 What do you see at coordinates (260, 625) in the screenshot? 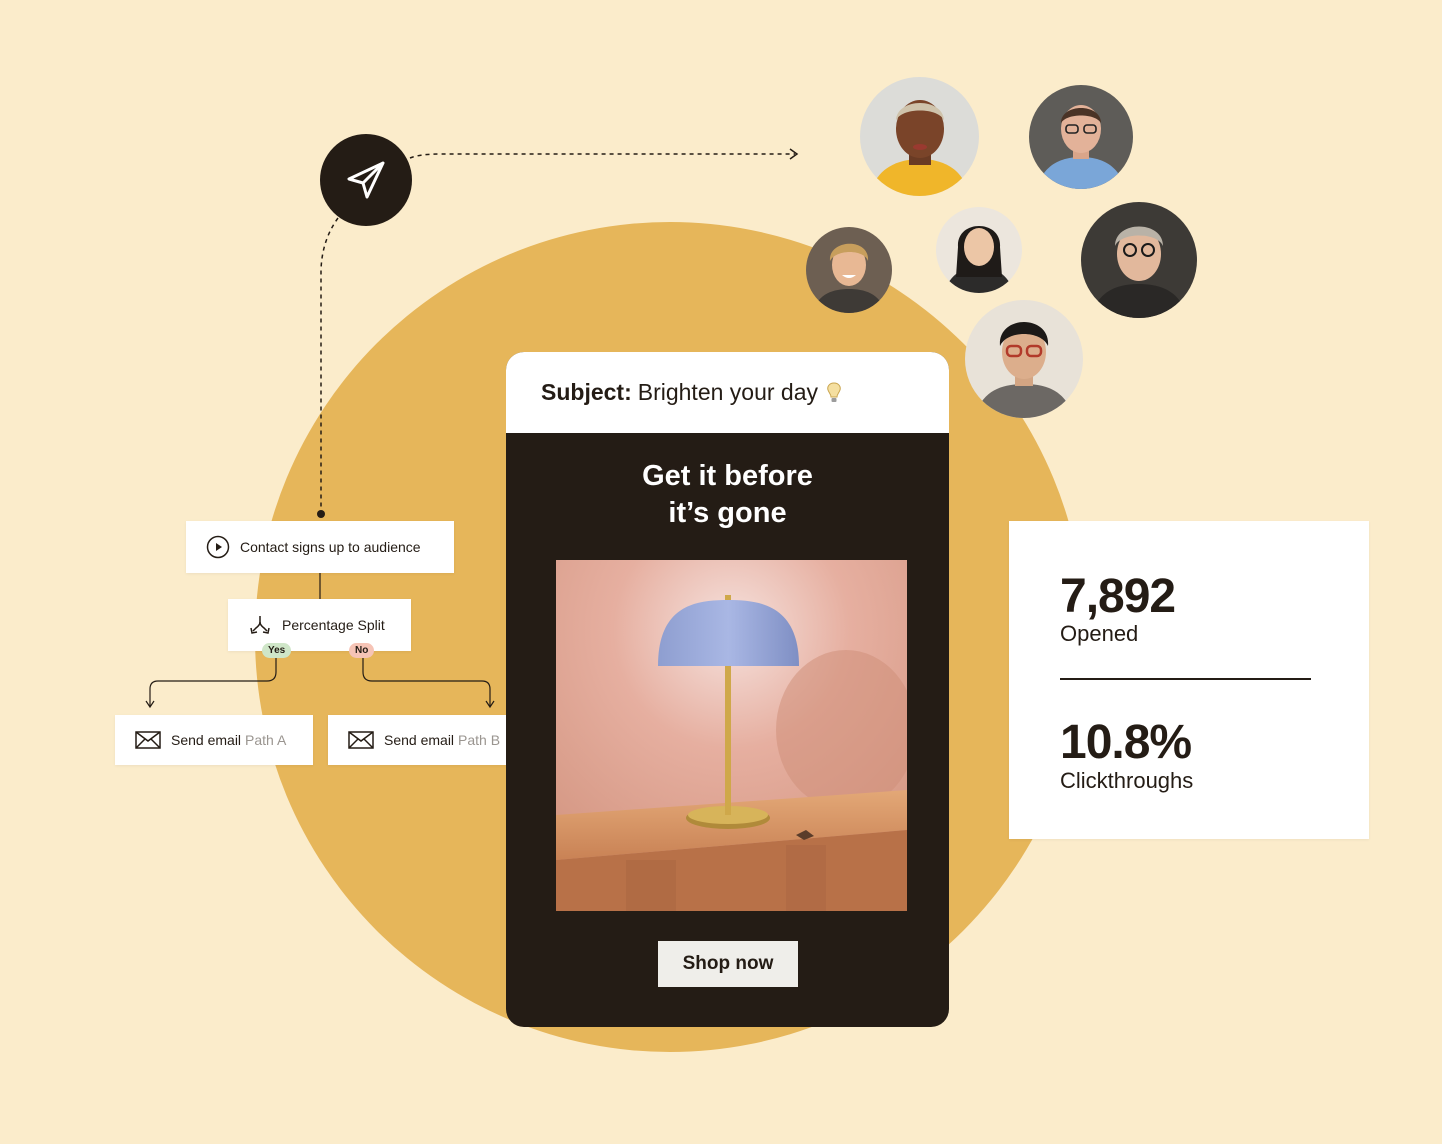
I see `split-arrows-icon` at bounding box center [260, 625].